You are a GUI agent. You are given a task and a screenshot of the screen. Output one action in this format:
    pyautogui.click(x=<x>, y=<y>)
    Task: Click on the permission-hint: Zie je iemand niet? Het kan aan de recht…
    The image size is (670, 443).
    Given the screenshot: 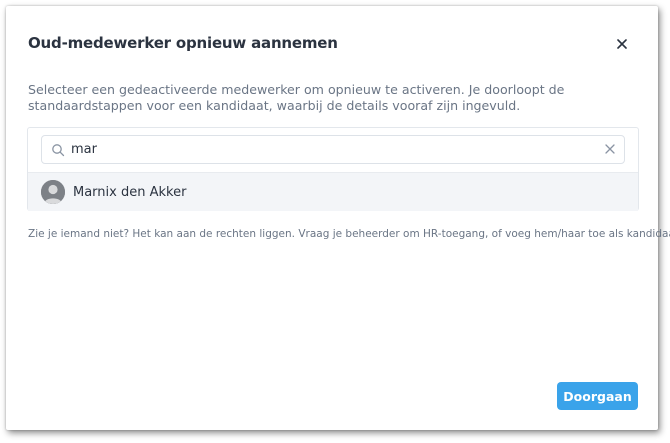 What is the action you would take?
    pyautogui.click(x=349, y=234)
    